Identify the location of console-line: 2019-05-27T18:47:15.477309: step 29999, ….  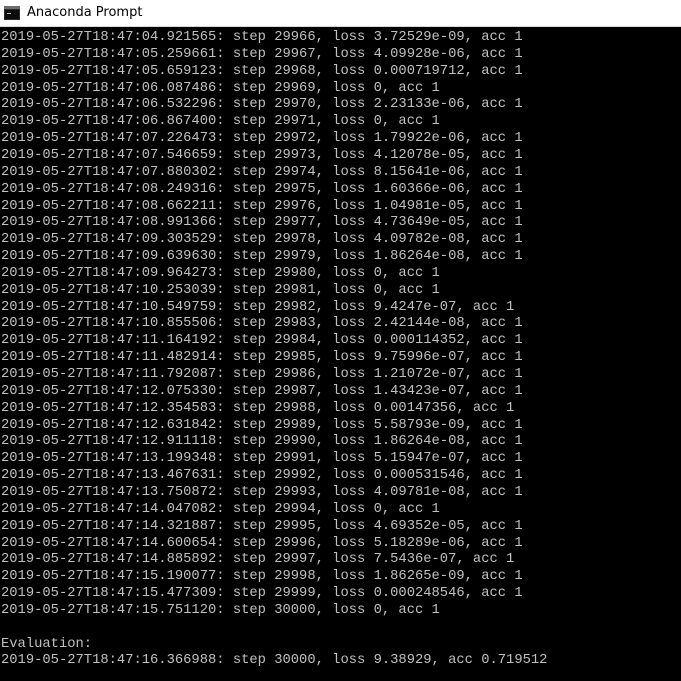
(262, 594).